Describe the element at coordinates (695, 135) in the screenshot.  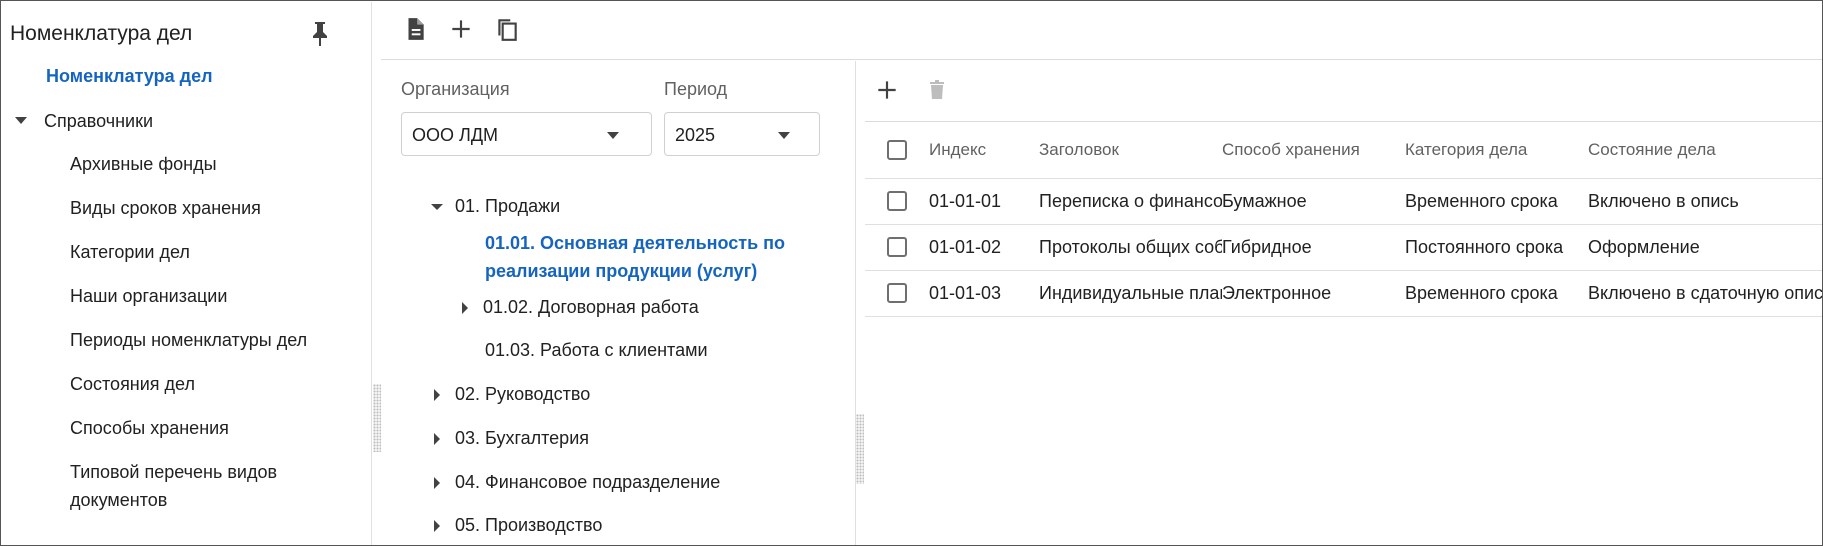
I see `period-value: 2025` at that location.